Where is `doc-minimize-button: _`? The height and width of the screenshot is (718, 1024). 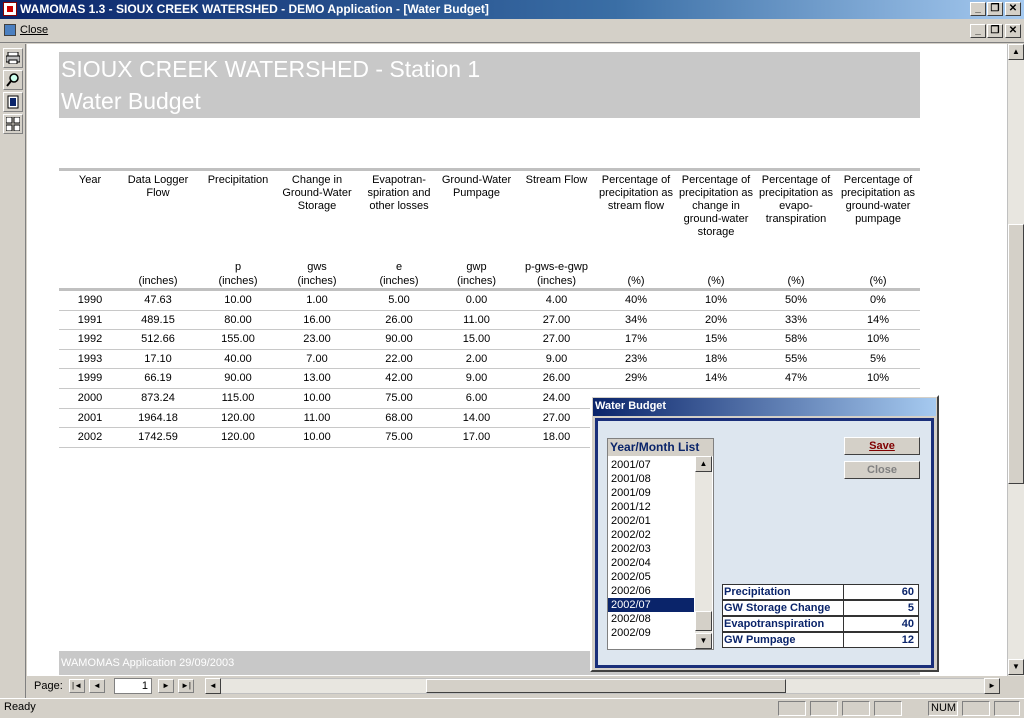
doc-minimize-button: _ is located at coordinates (978, 31).